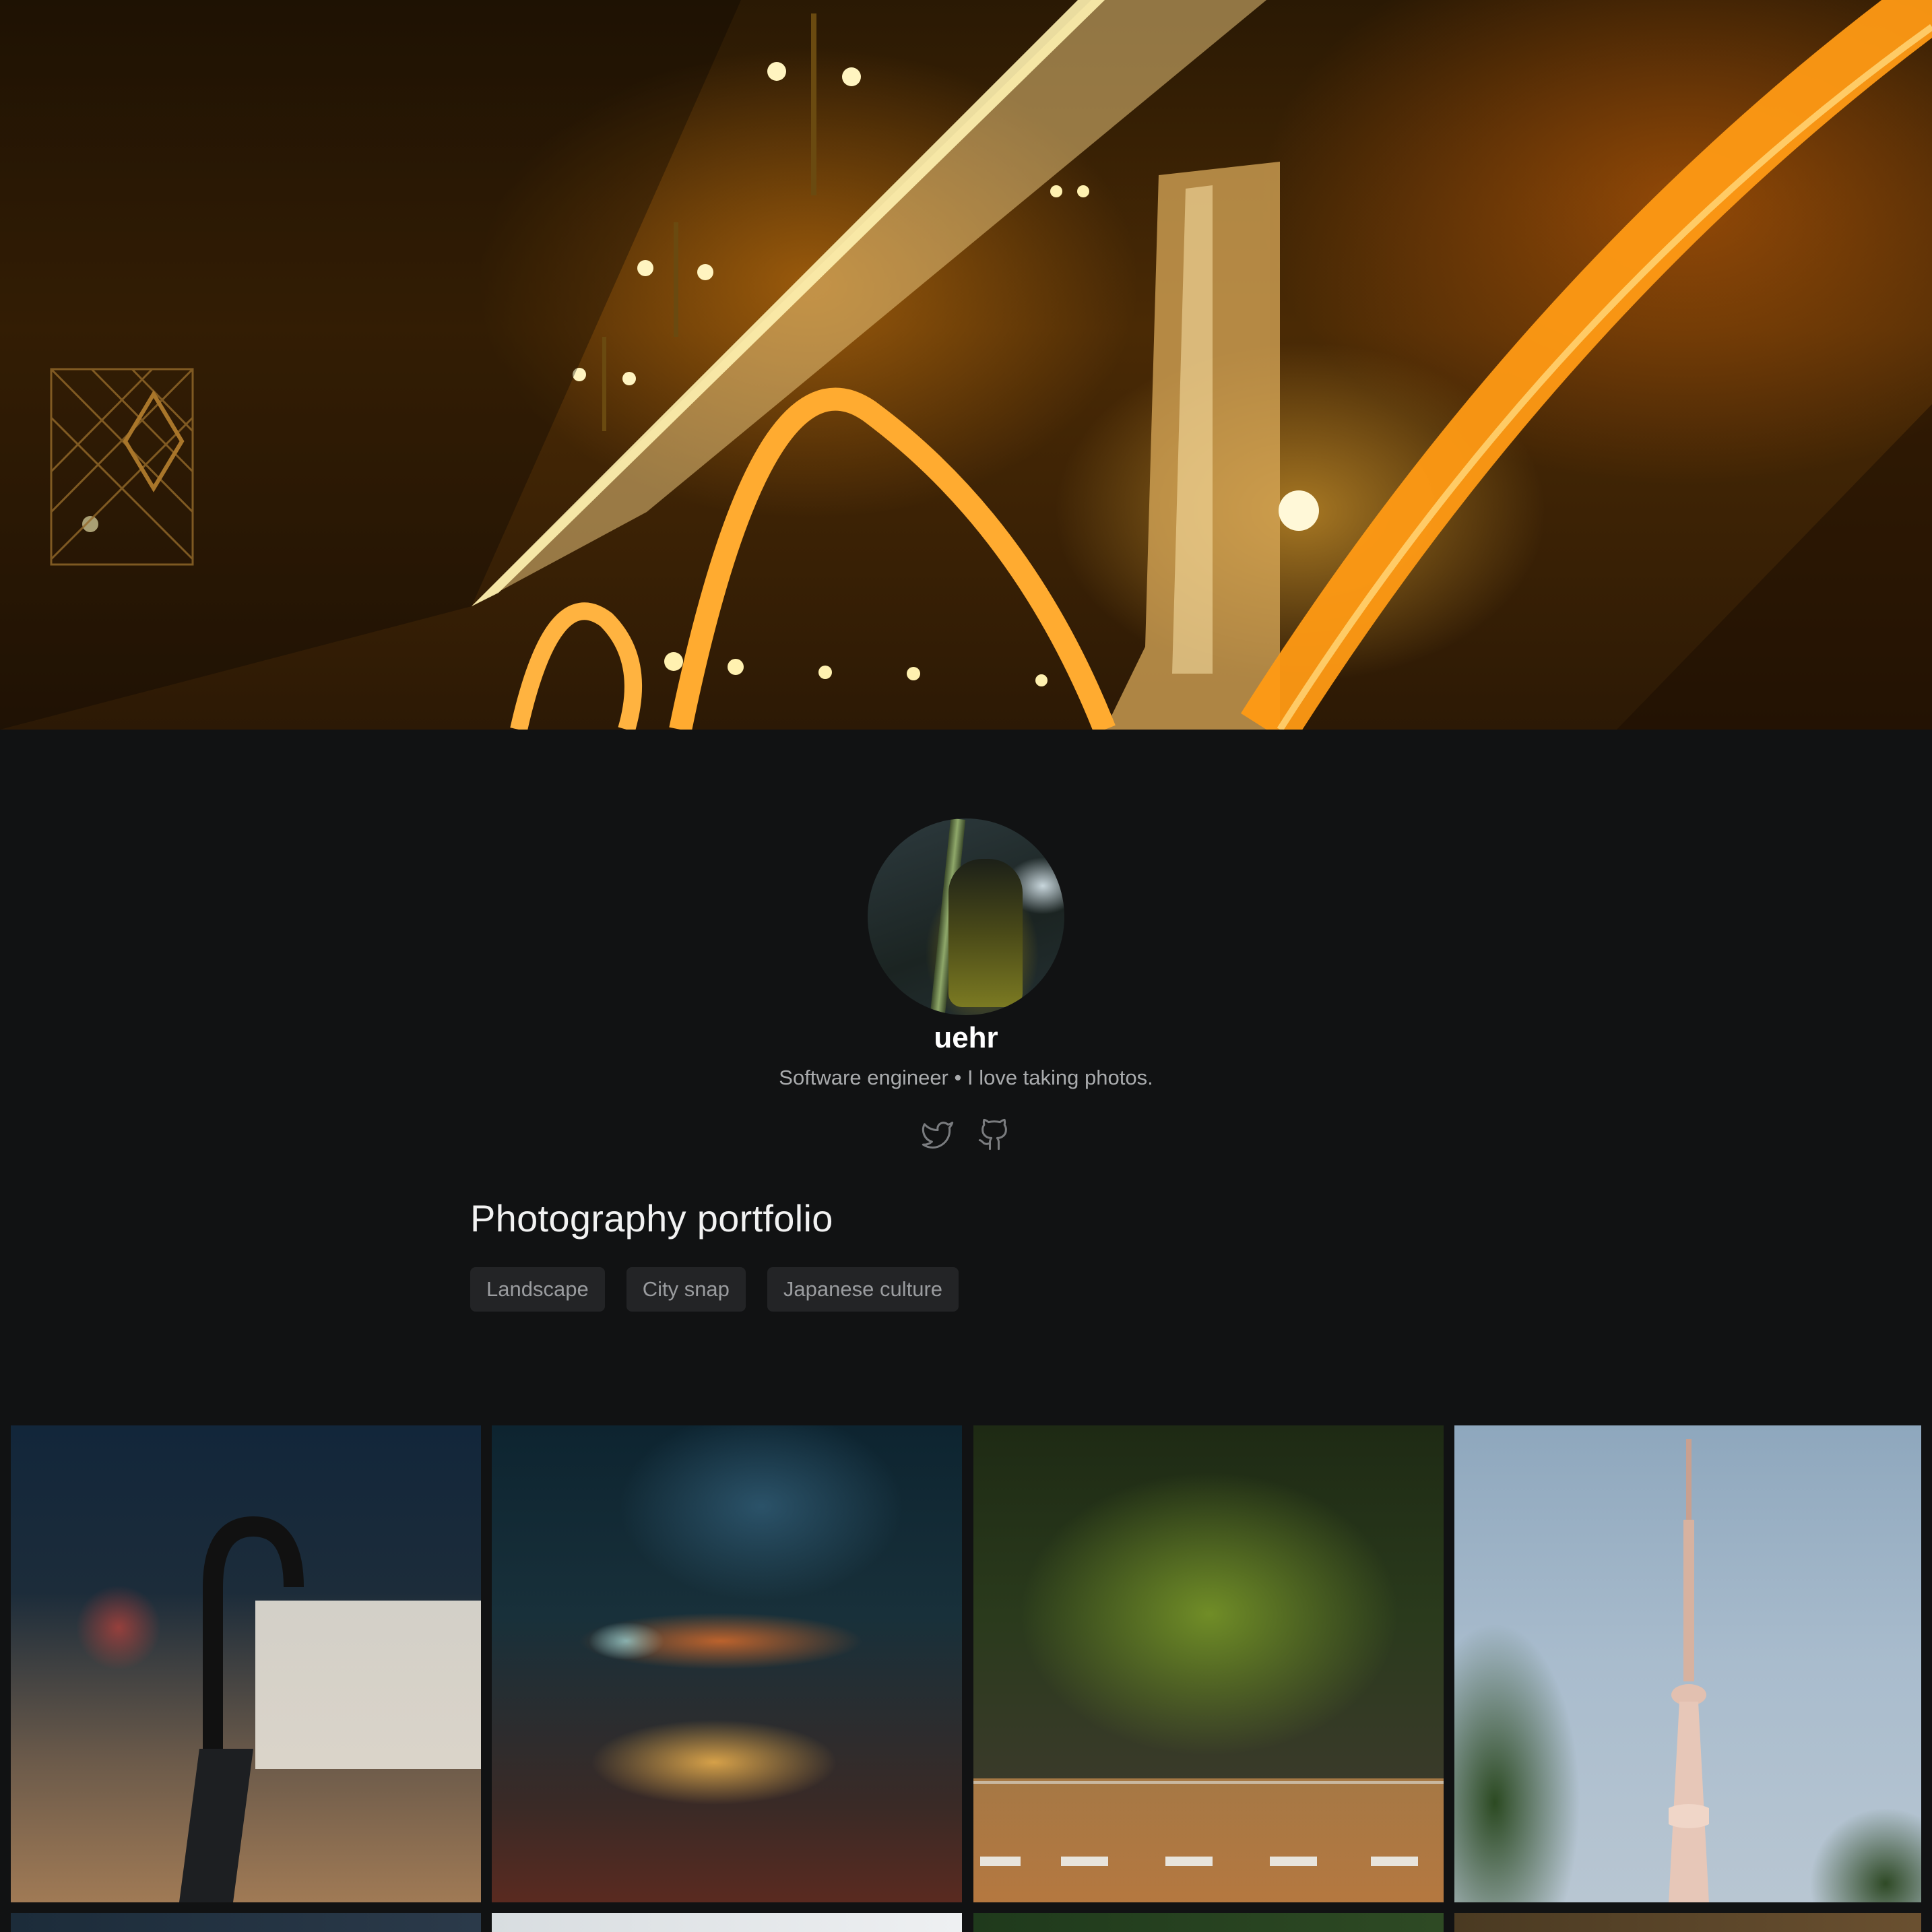 The image size is (1932, 1932). Describe the element at coordinates (1208, 1663) in the screenshot. I see `photo-trees-benches` at that location.